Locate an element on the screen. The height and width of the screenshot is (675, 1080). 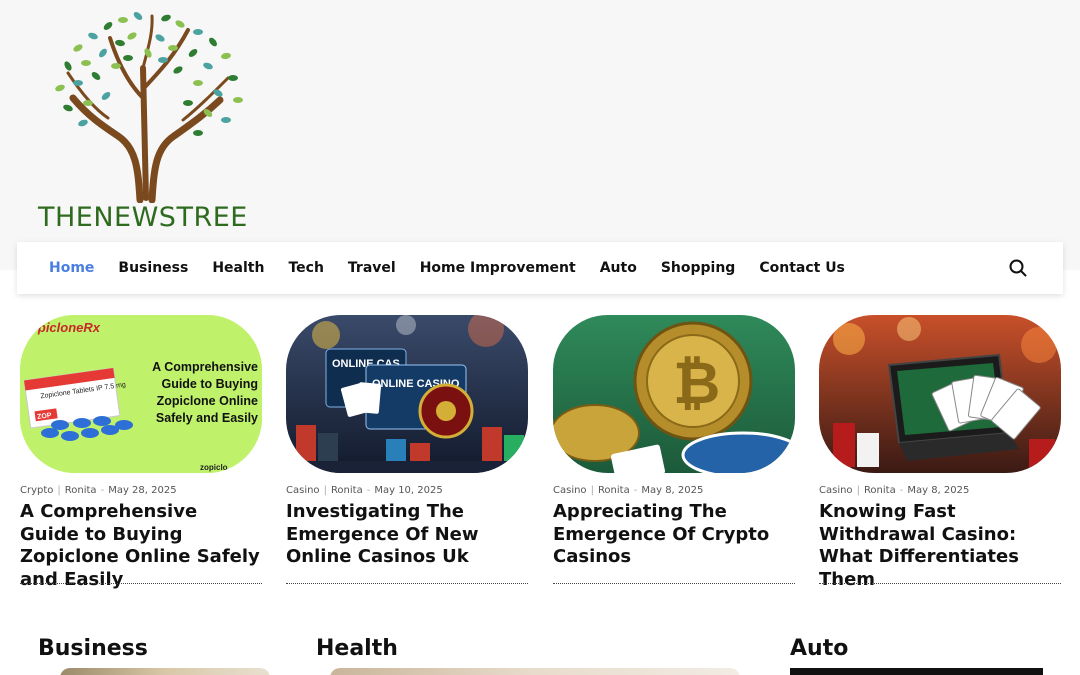
bitcoin-symbol-icon: ₿ is located at coordinates (696, 383).